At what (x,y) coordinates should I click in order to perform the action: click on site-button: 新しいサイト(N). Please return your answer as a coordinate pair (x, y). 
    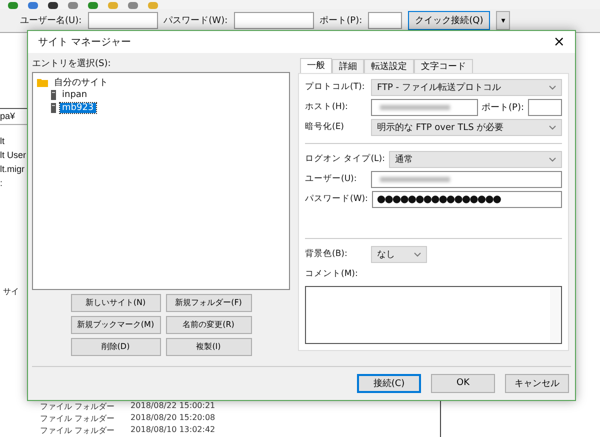
    Looking at the image, I should click on (115, 303).